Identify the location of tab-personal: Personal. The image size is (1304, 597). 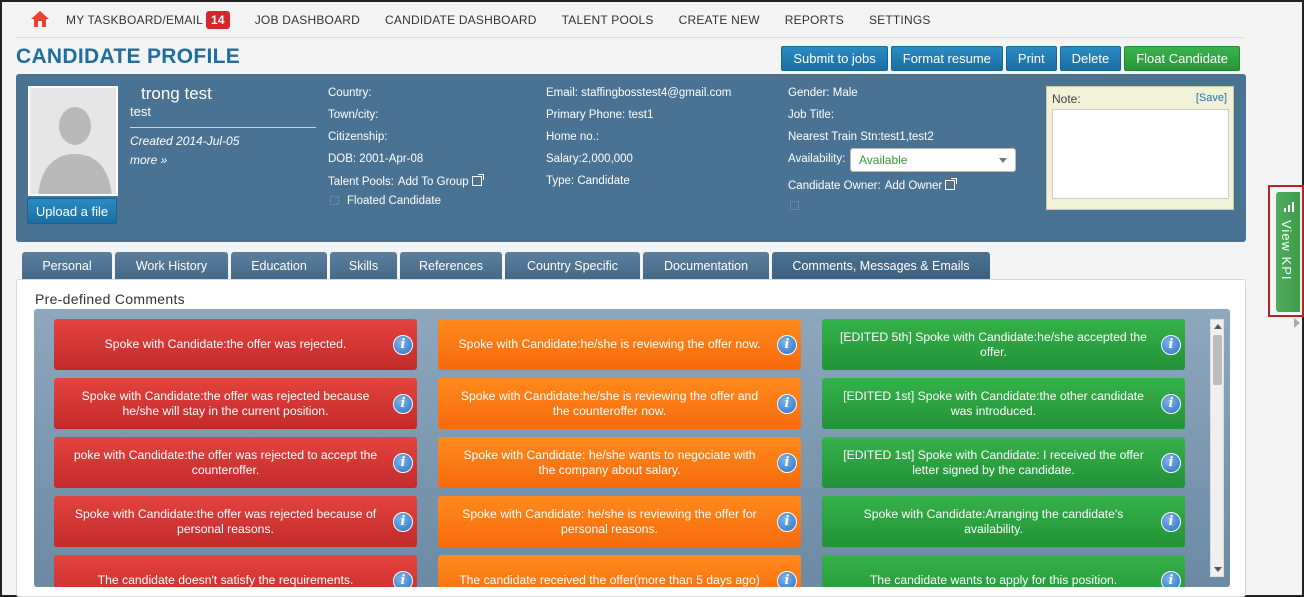
(67, 265).